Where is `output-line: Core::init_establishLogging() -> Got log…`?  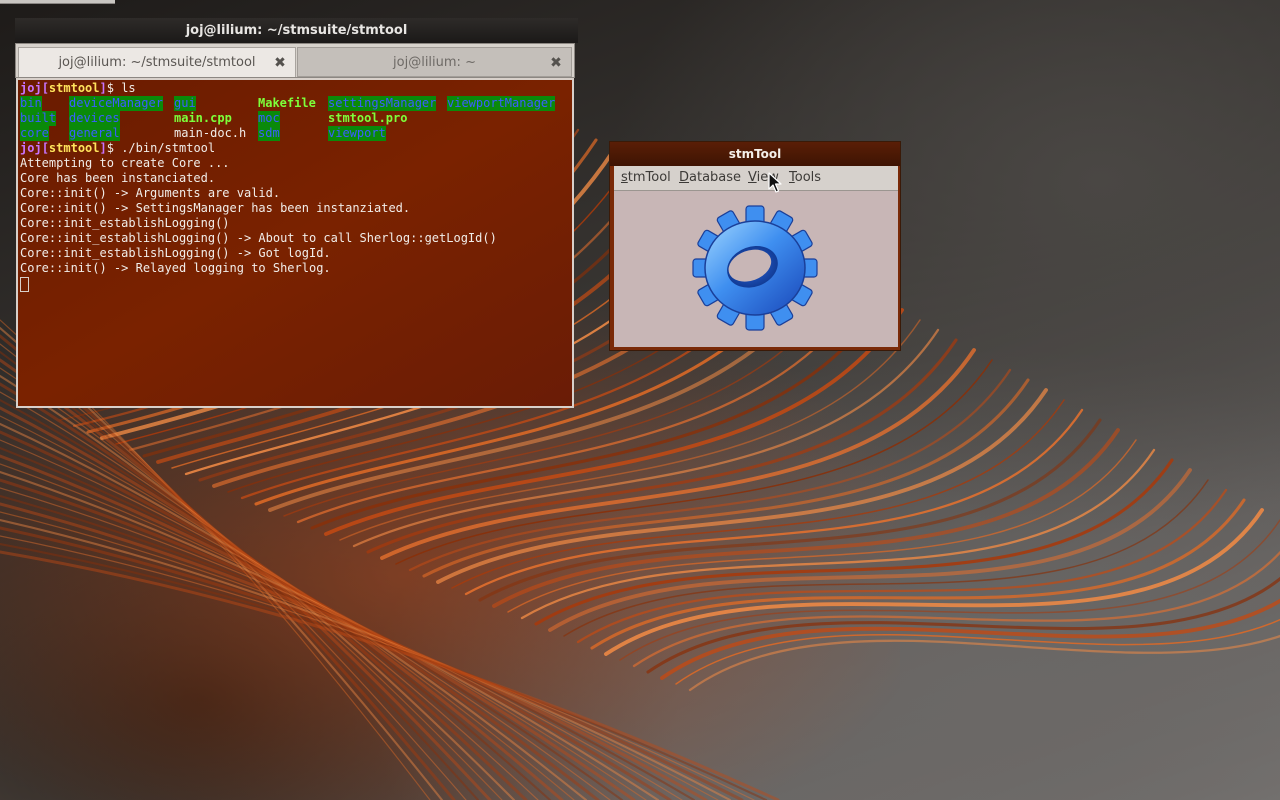
output-line: Core::init_establishLogging() -> Got log… is located at coordinates (175, 253).